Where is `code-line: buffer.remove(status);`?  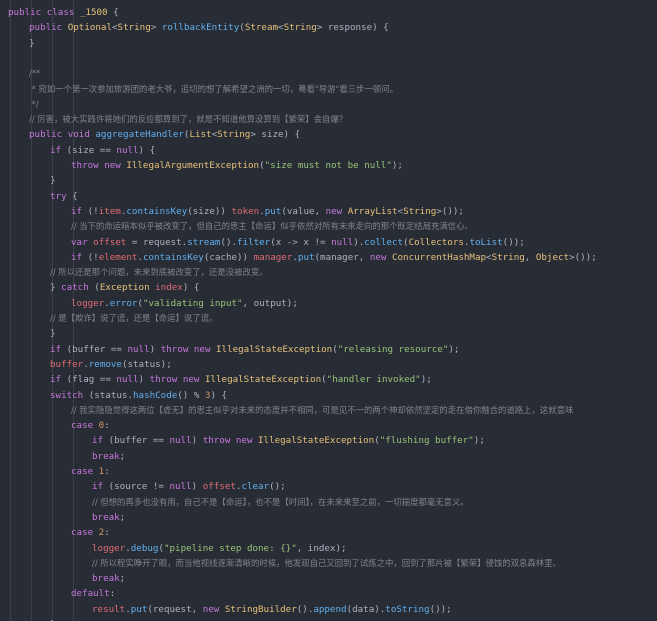 code-line: buffer.remove(status); is located at coordinates (328, 364).